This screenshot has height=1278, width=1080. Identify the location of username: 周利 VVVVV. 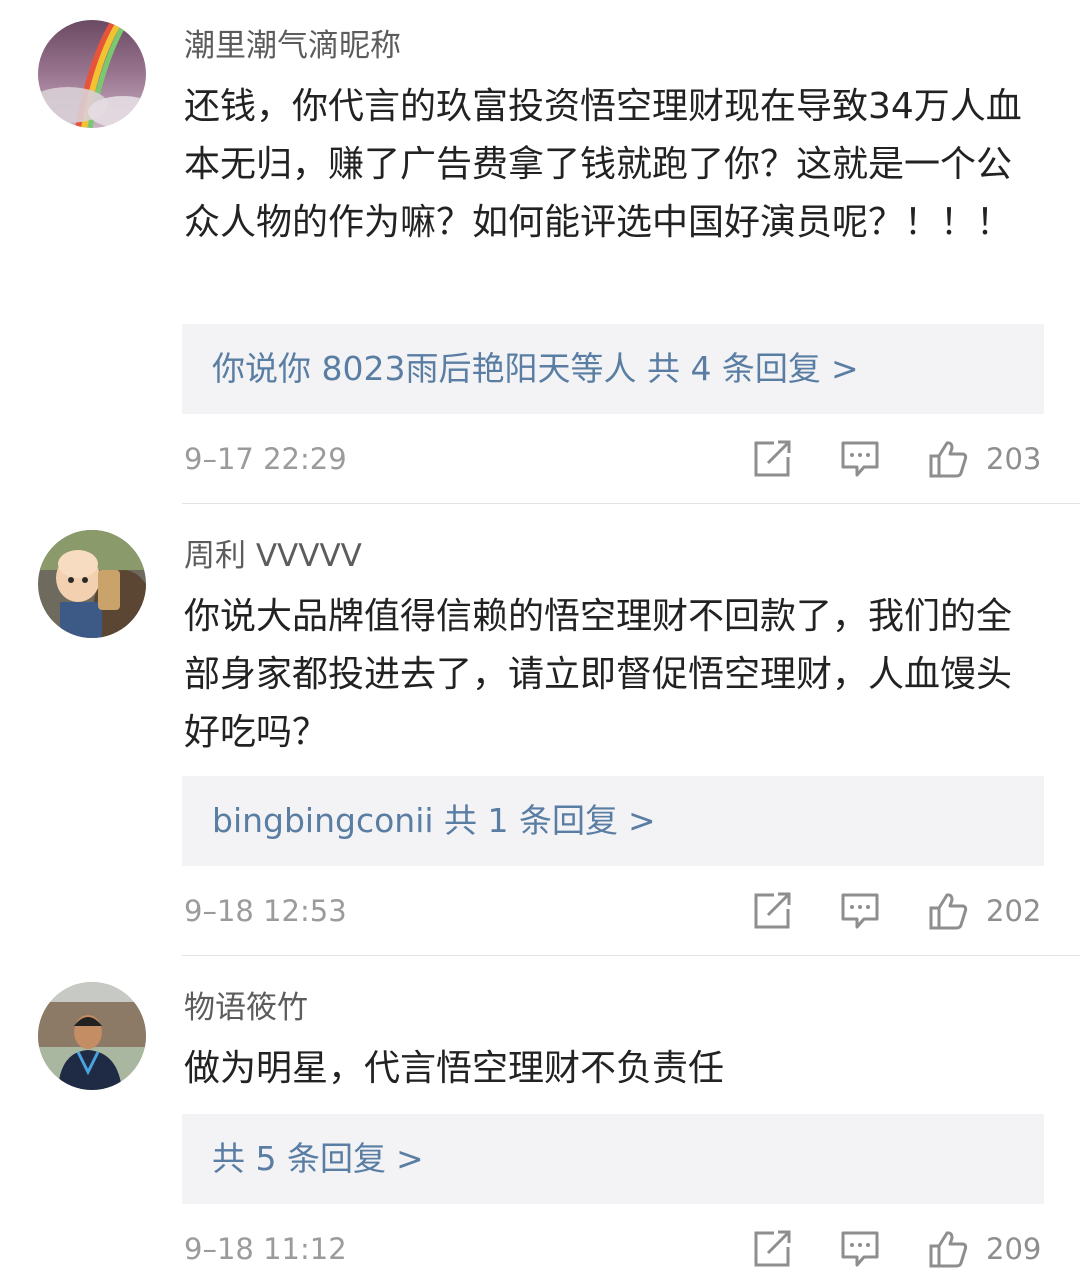
(273, 556).